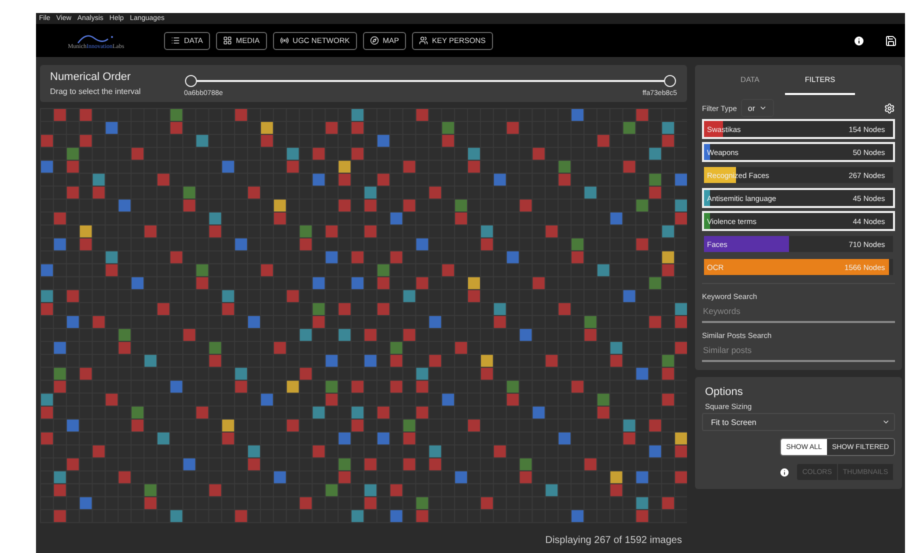  Describe the element at coordinates (798, 312) in the screenshot. I see `keyword-field: Keywords` at that location.